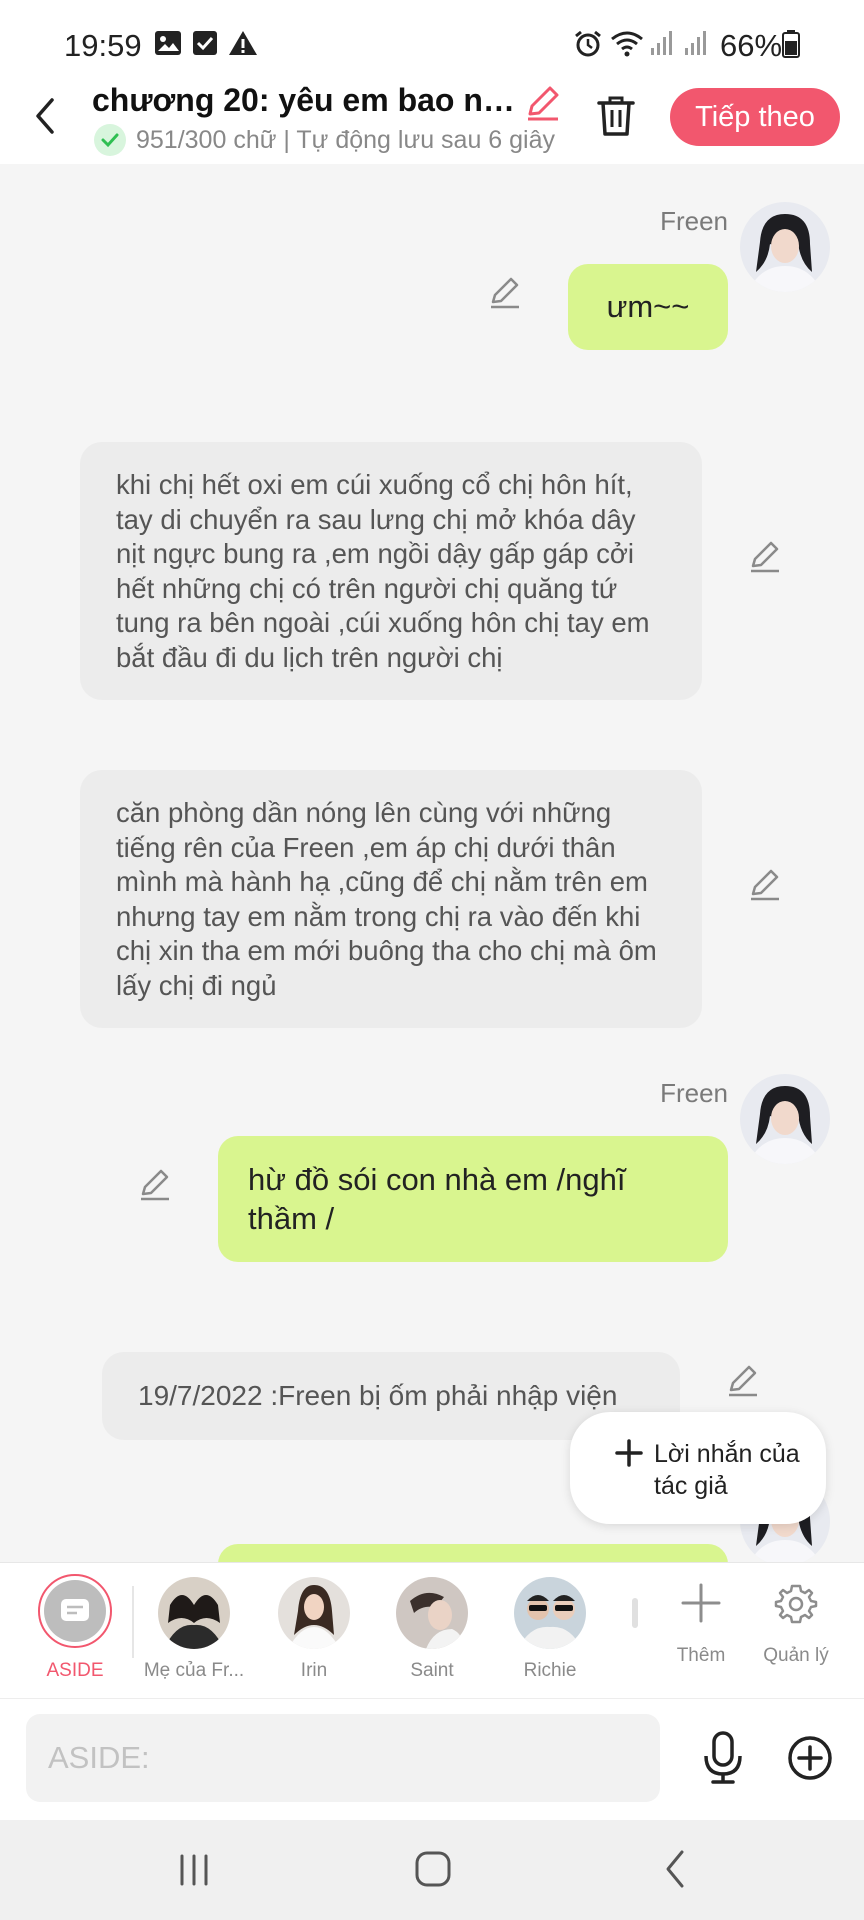 The width and height of the screenshot is (864, 1920). Describe the element at coordinates (133, 1622) in the screenshot. I see `tray-divider` at that location.